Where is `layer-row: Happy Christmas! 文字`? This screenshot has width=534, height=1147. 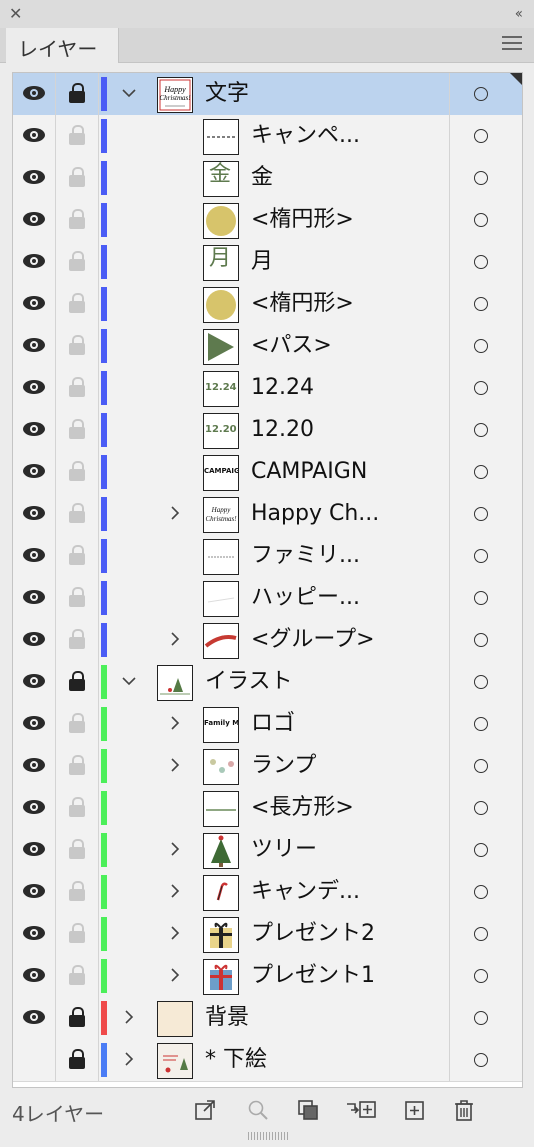
layer-row: Happy Christmas! 文字 is located at coordinates (267, 94).